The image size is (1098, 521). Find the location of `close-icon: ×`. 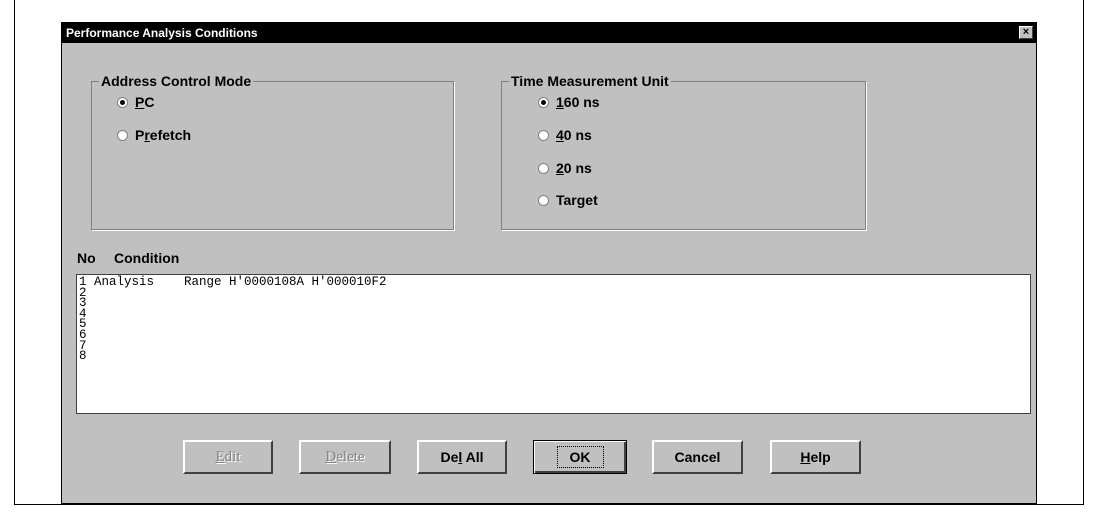

close-icon: × is located at coordinates (1026, 32).